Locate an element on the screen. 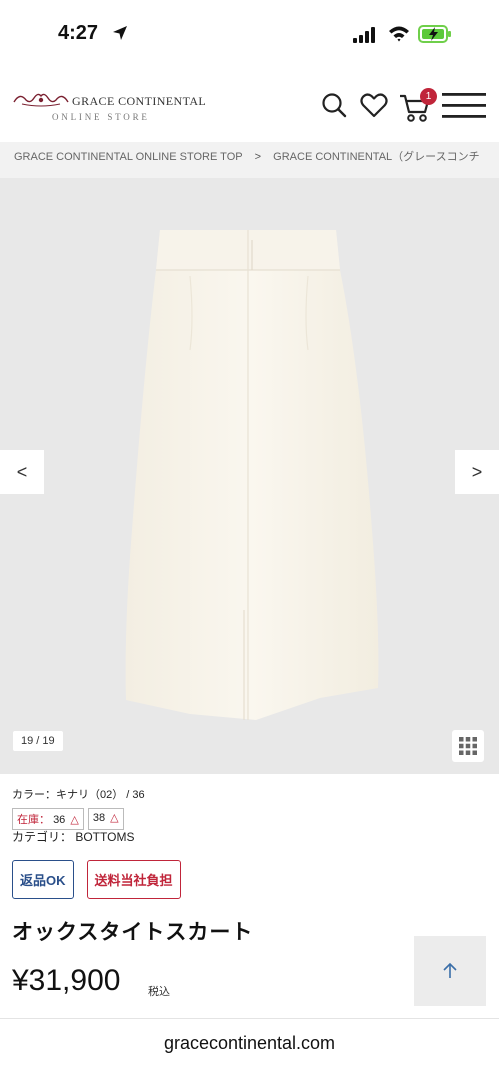 The image size is (499, 1080). arrow-up-icon is located at coordinates (450, 970).